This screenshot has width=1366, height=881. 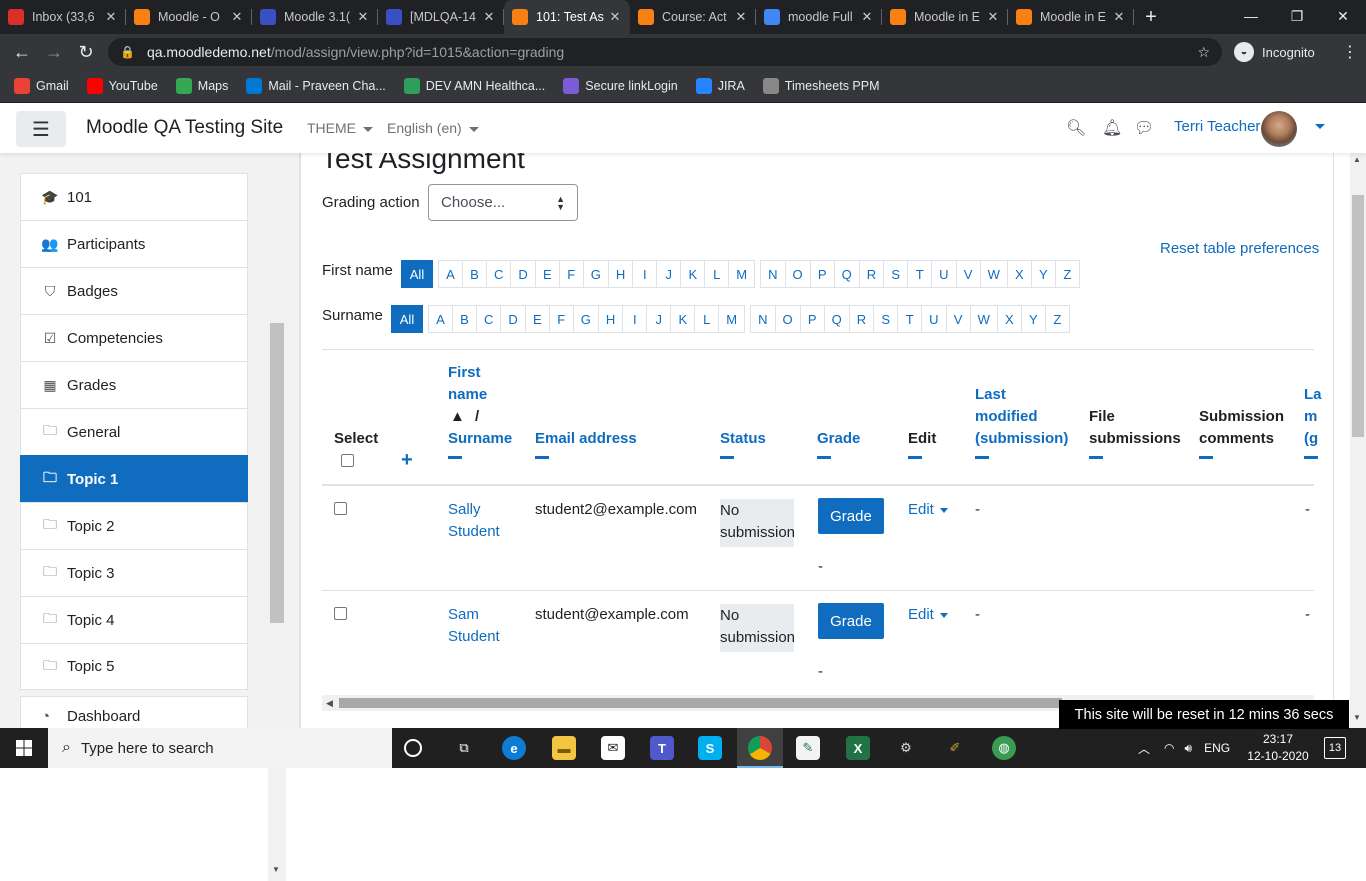 What do you see at coordinates (871, 274) in the screenshot?
I see `firstname-initial-letter: R` at bounding box center [871, 274].